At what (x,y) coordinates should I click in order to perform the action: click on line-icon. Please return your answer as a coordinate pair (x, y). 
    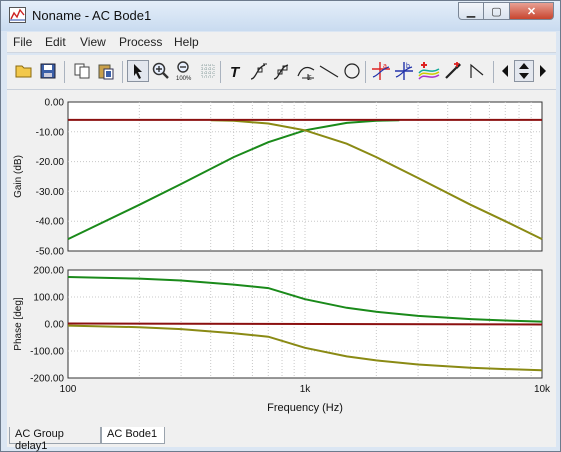
    Looking at the image, I should click on (329, 71).